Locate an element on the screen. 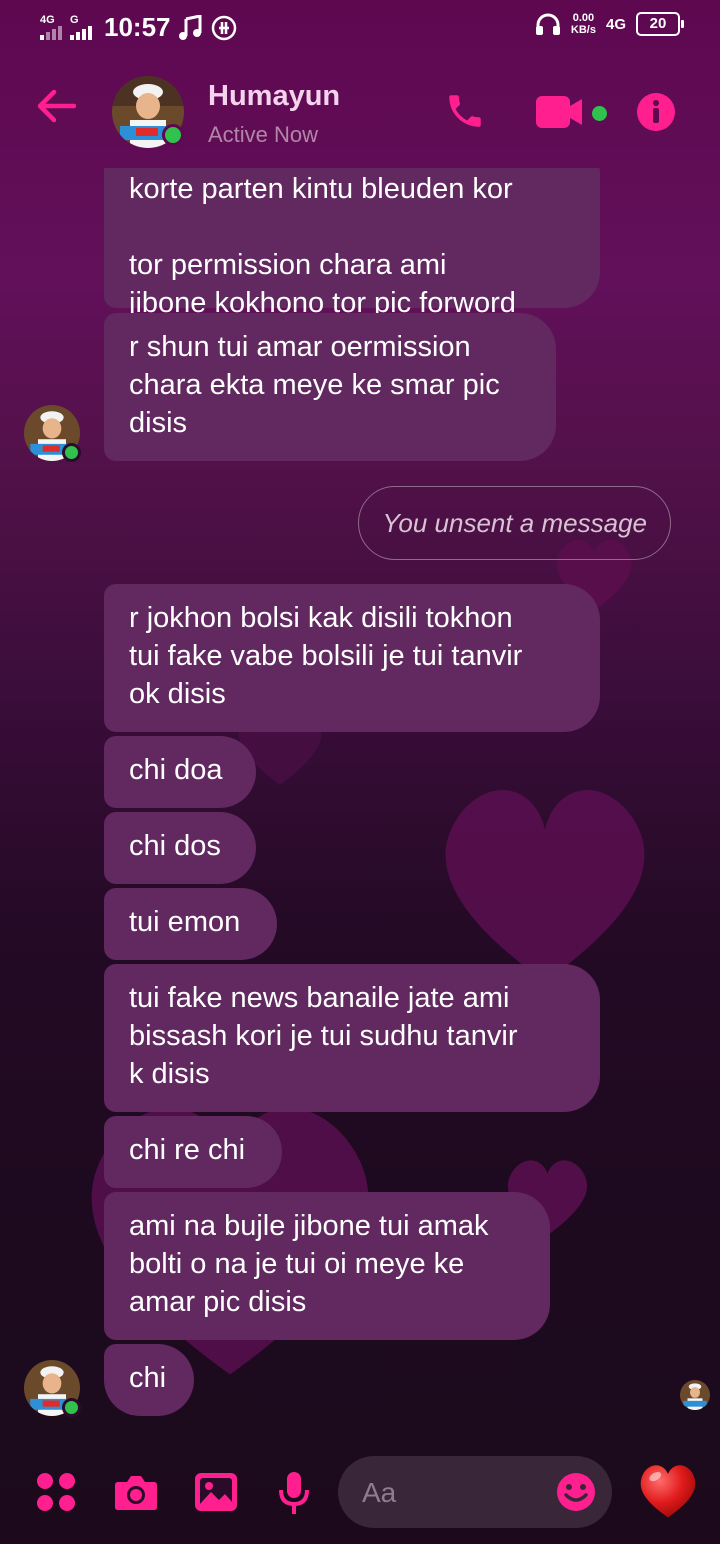 This screenshot has height=1544, width=720. profile-photo is located at coordinates (695, 1395).